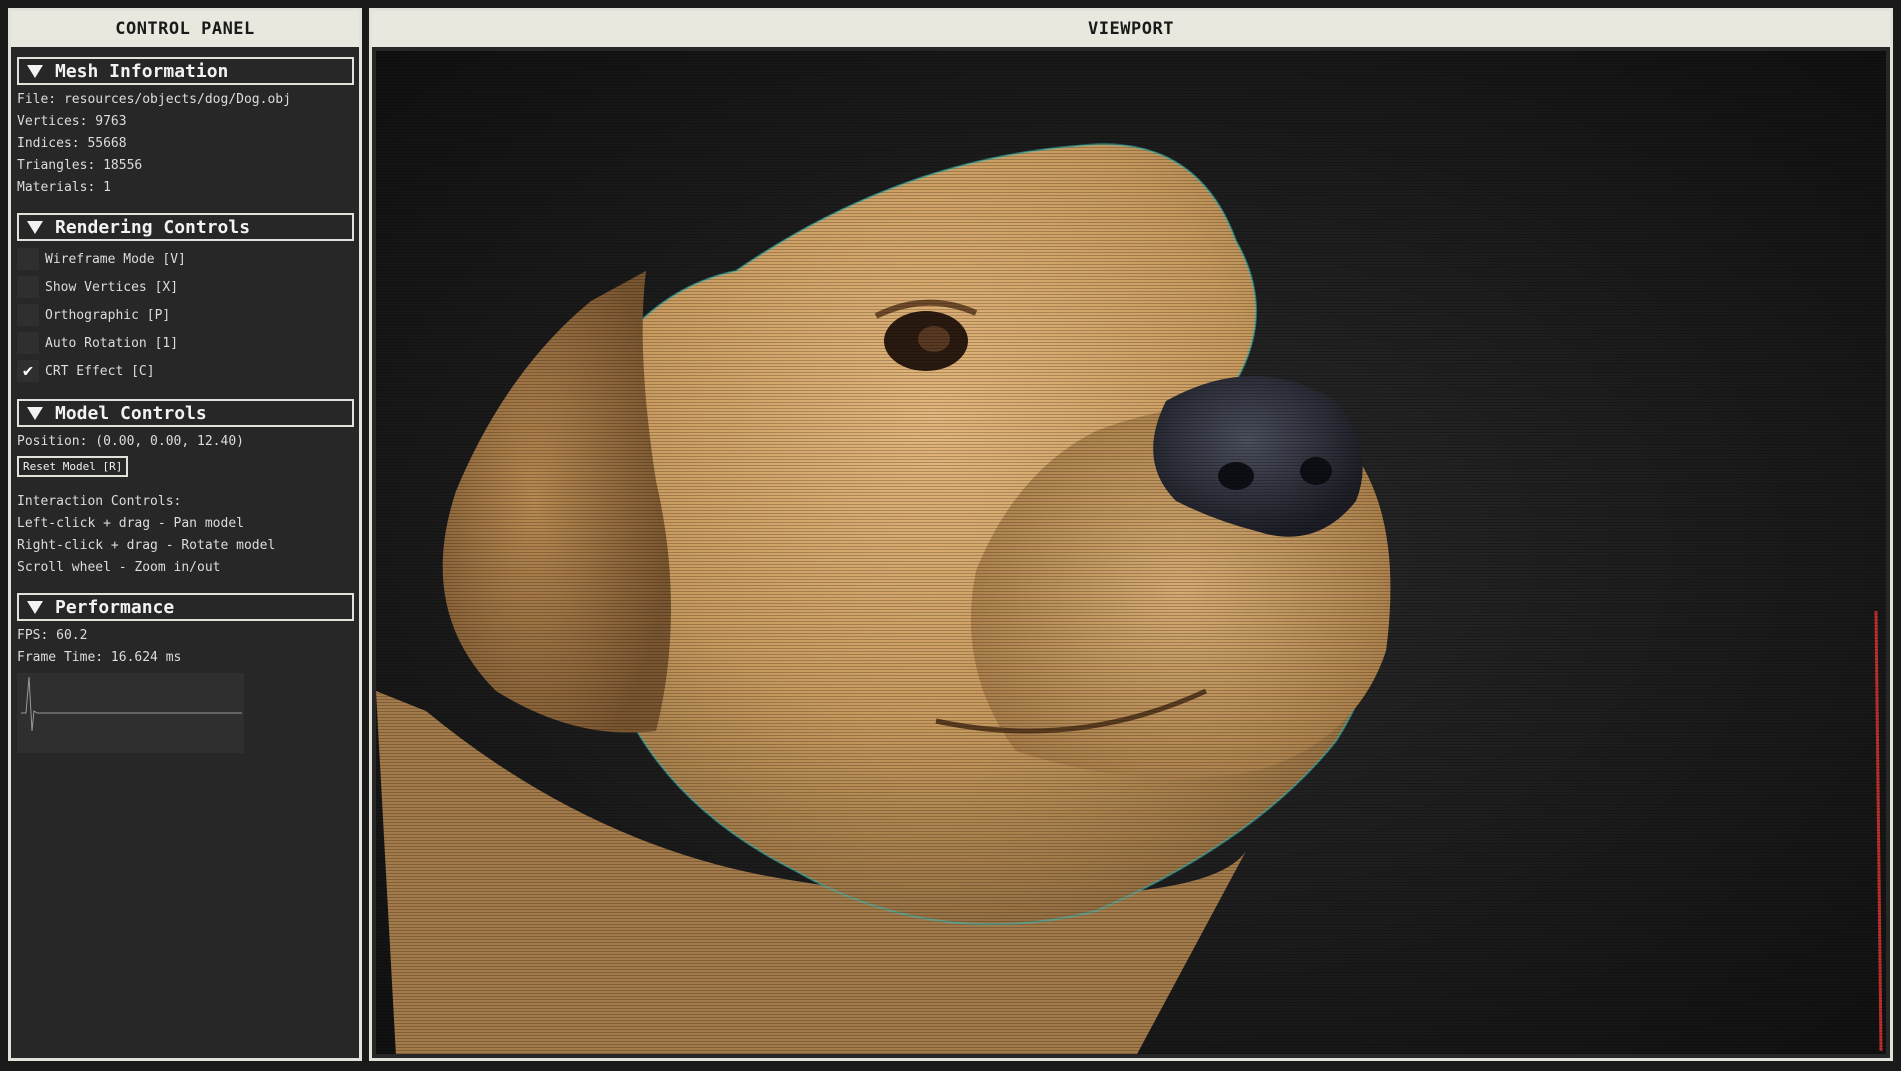 The image size is (1901, 1071). Describe the element at coordinates (142, 71) in the screenshot. I see `mesh-information-title: Mesh Information` at that location.